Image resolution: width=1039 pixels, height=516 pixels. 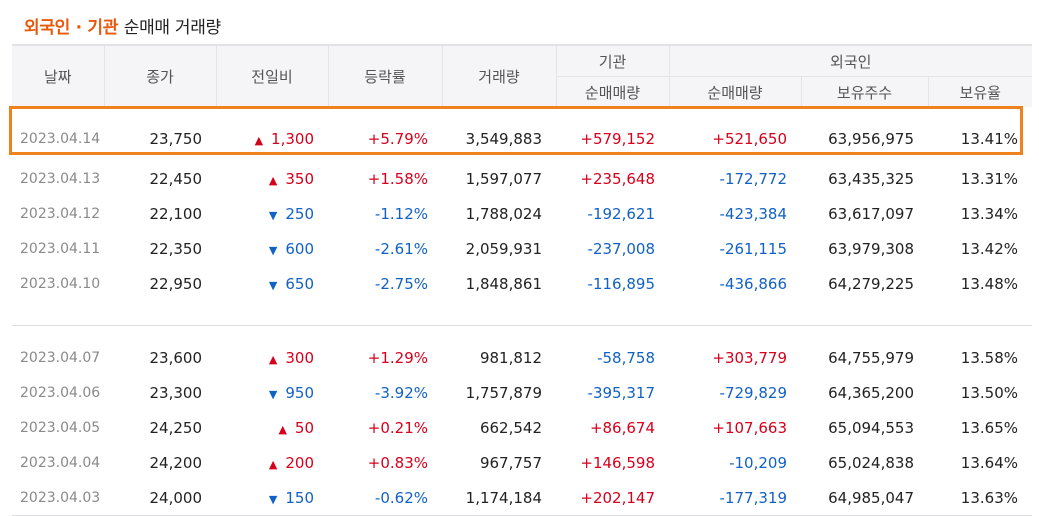 I want to click on foreign-hold-cell: 64,985,047, so click(x=864, y=498).